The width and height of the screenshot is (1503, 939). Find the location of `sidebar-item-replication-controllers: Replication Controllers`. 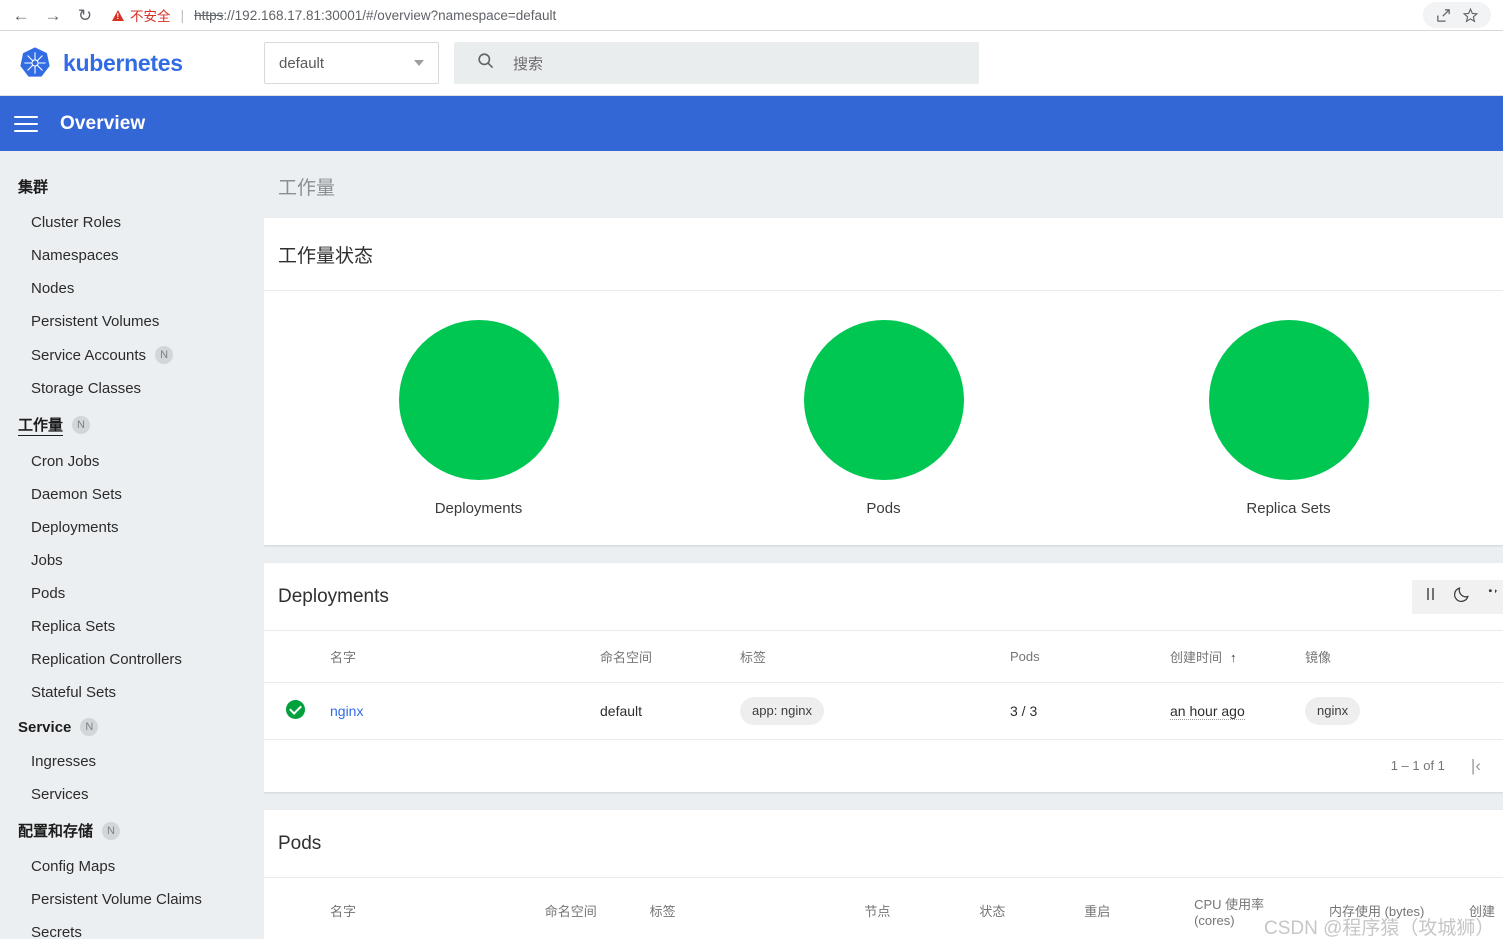

sidebar-item-replication-controllers: Replication Controllers is located at coordinates (132, 659).